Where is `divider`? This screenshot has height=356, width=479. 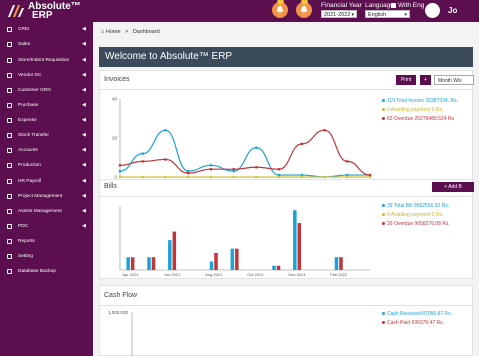
divider is located at coordinates (287, 89).